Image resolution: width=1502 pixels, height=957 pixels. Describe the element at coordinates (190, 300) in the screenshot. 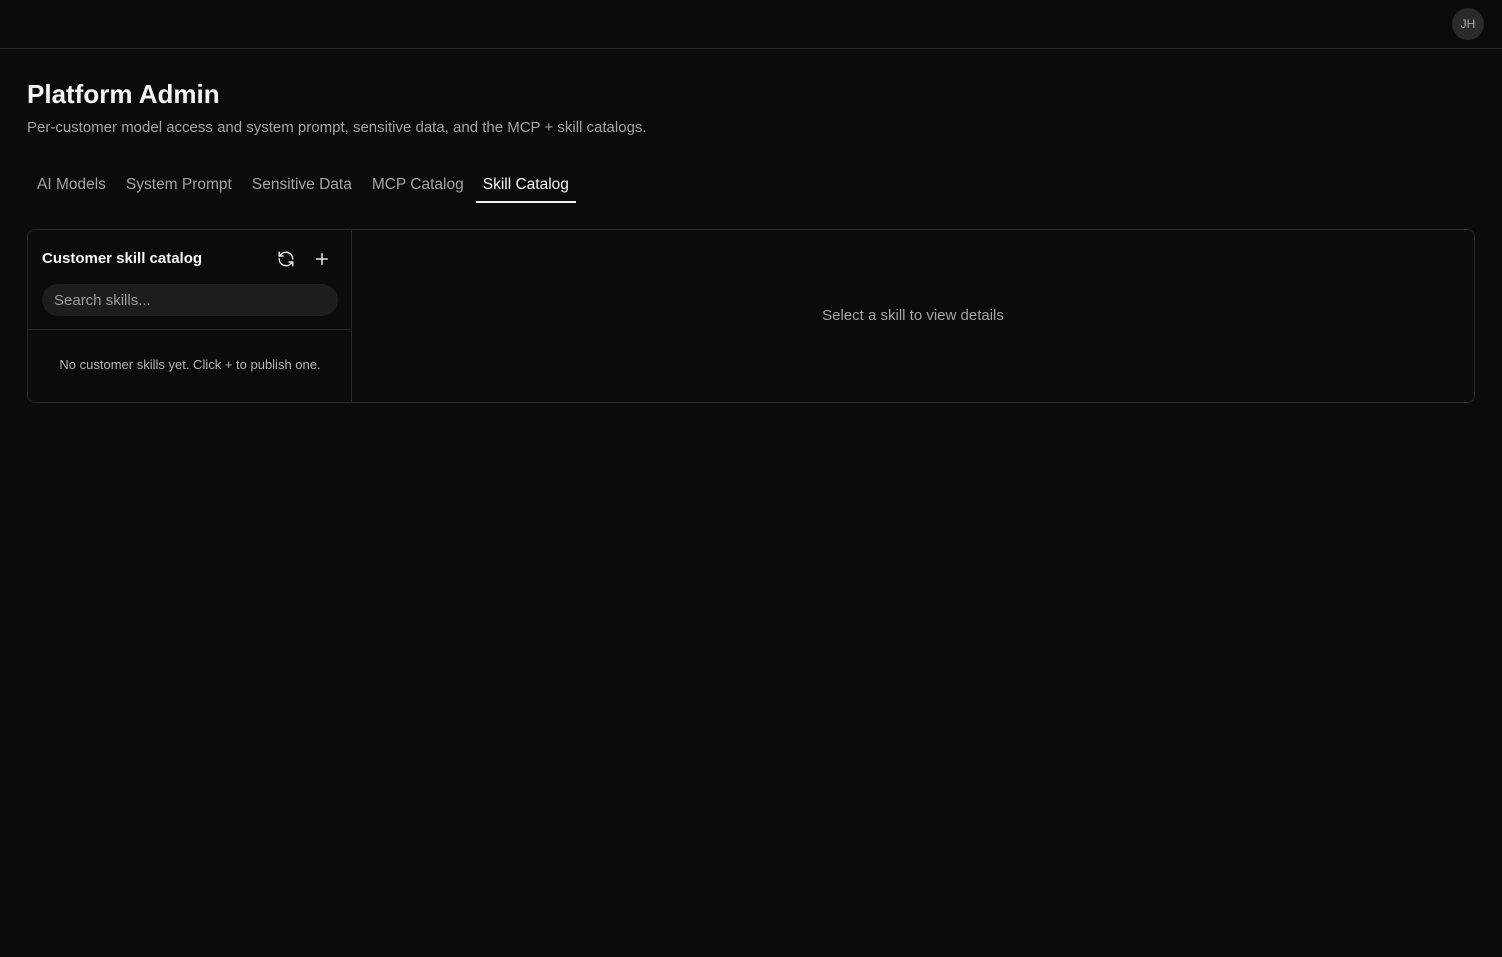

I see `search-skills-input` at that location.